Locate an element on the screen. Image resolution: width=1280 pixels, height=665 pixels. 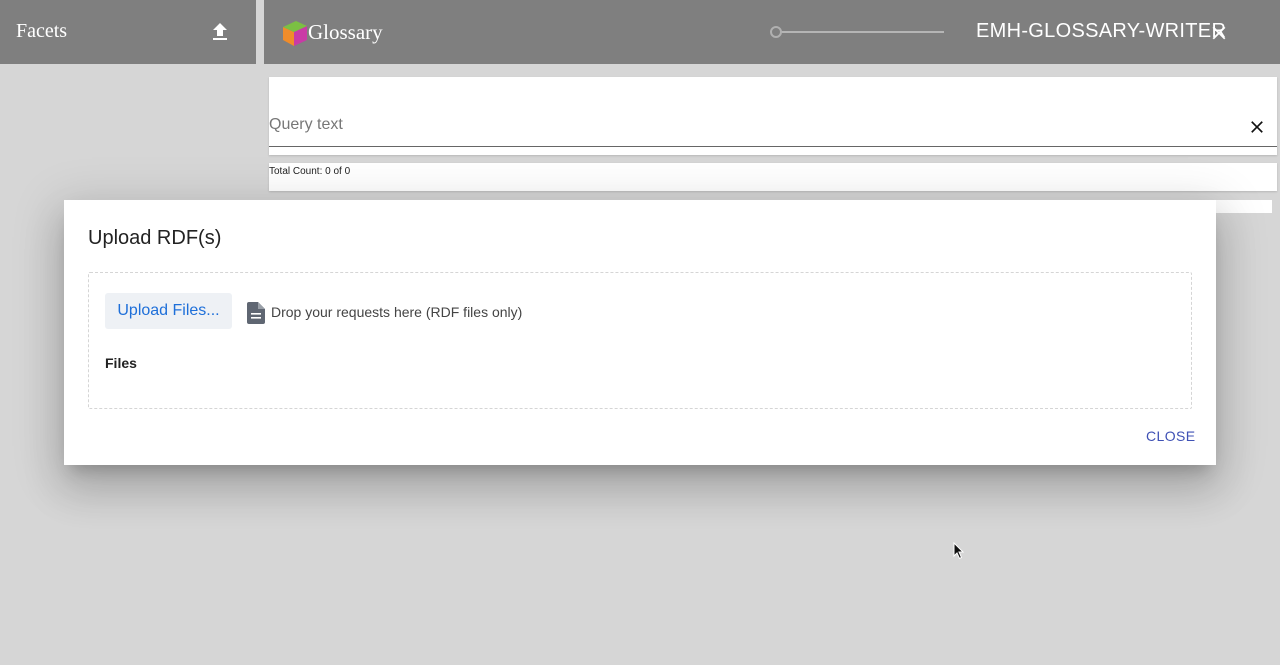
document-icon is located at coordinates (256, 313).